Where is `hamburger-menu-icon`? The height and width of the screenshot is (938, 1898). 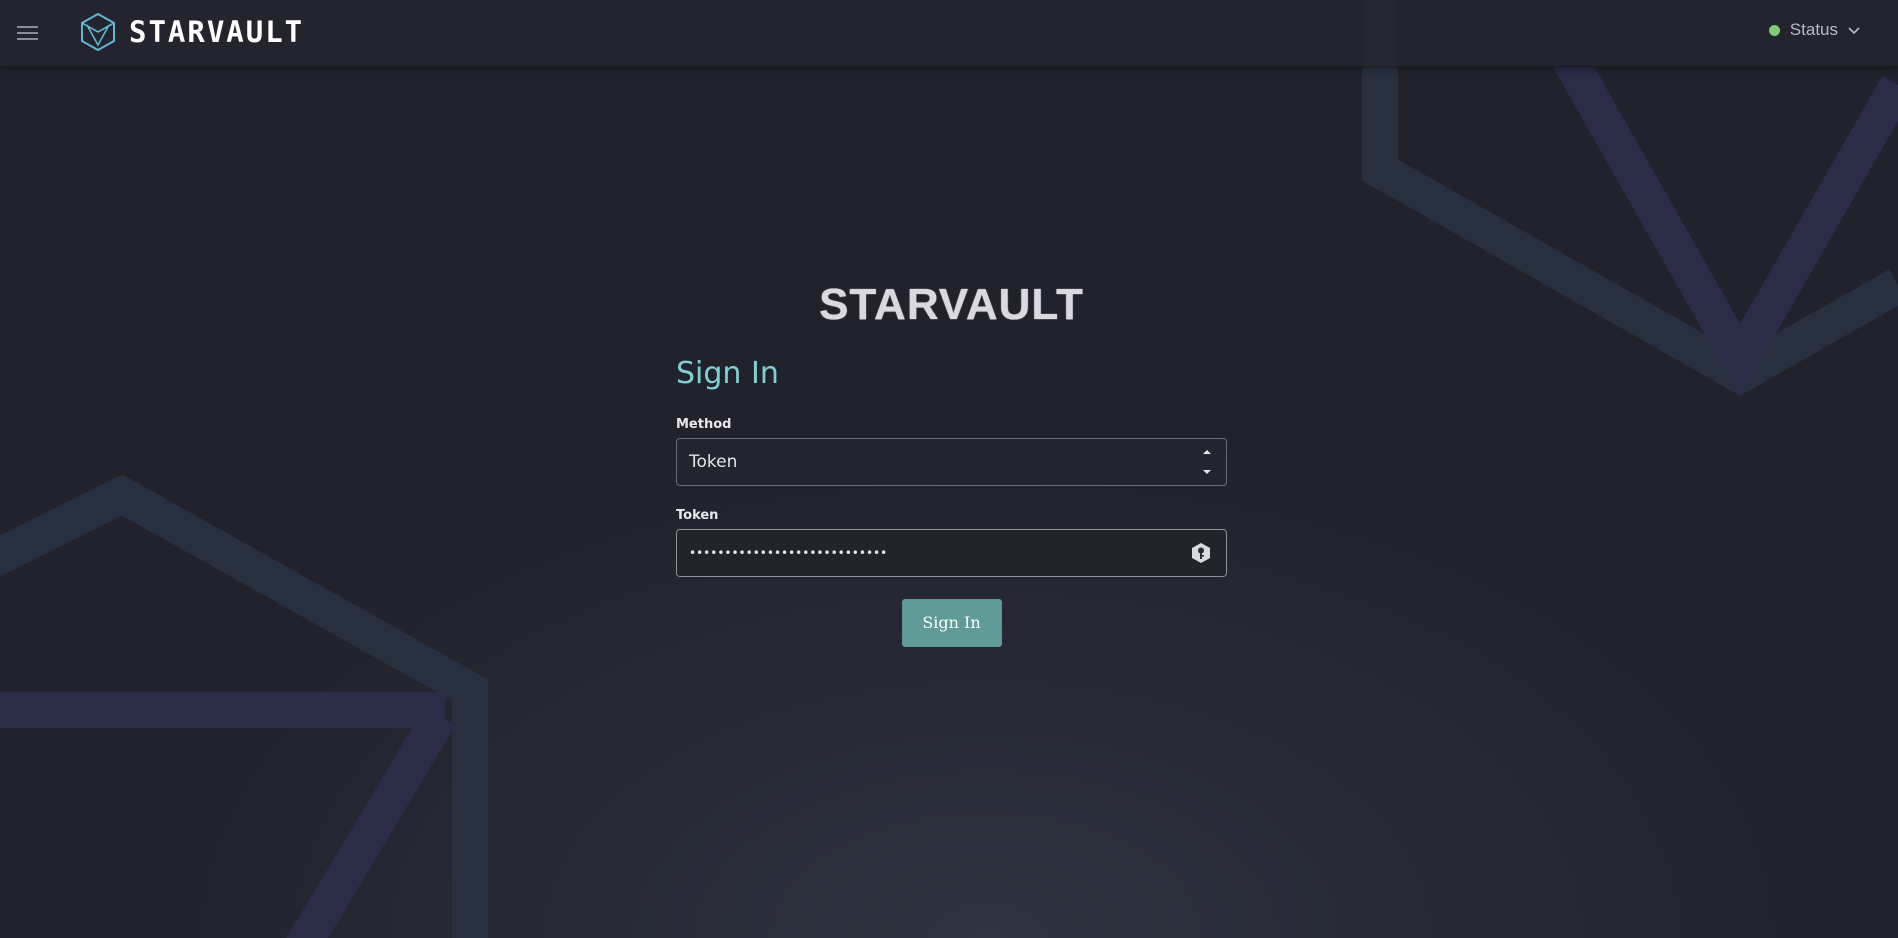 hamburger-menu-icon is located at coordinates (28, 33).